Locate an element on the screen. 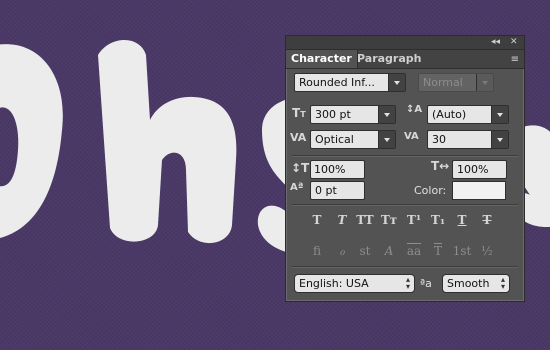  kerning-icon: VA is located at coordinates (298, 137).